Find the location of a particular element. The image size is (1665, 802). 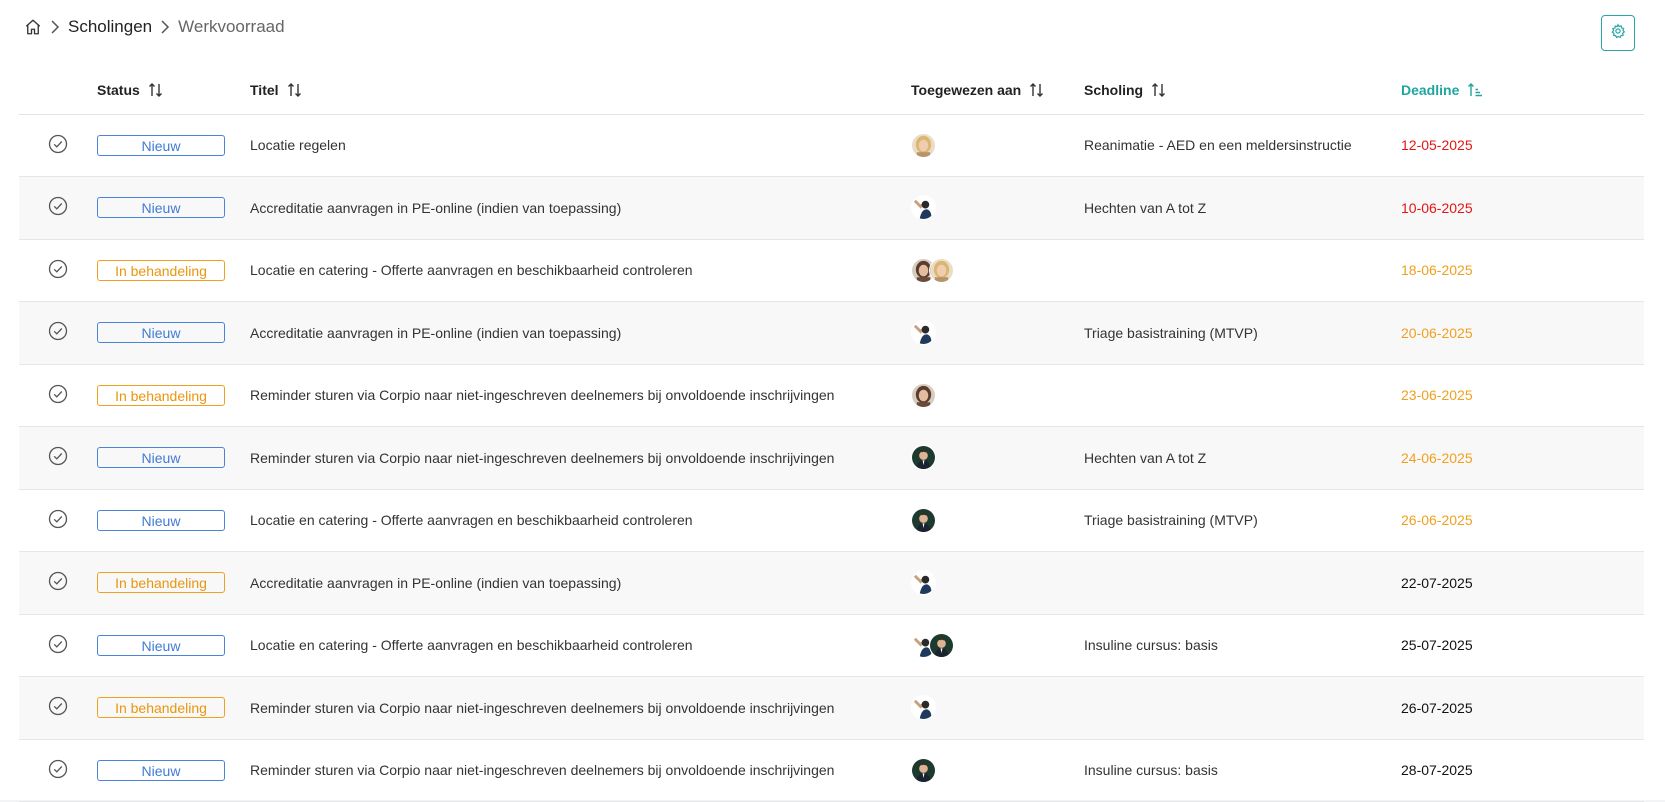

sort-ascending-icon is located at coordinates (1475, 90).